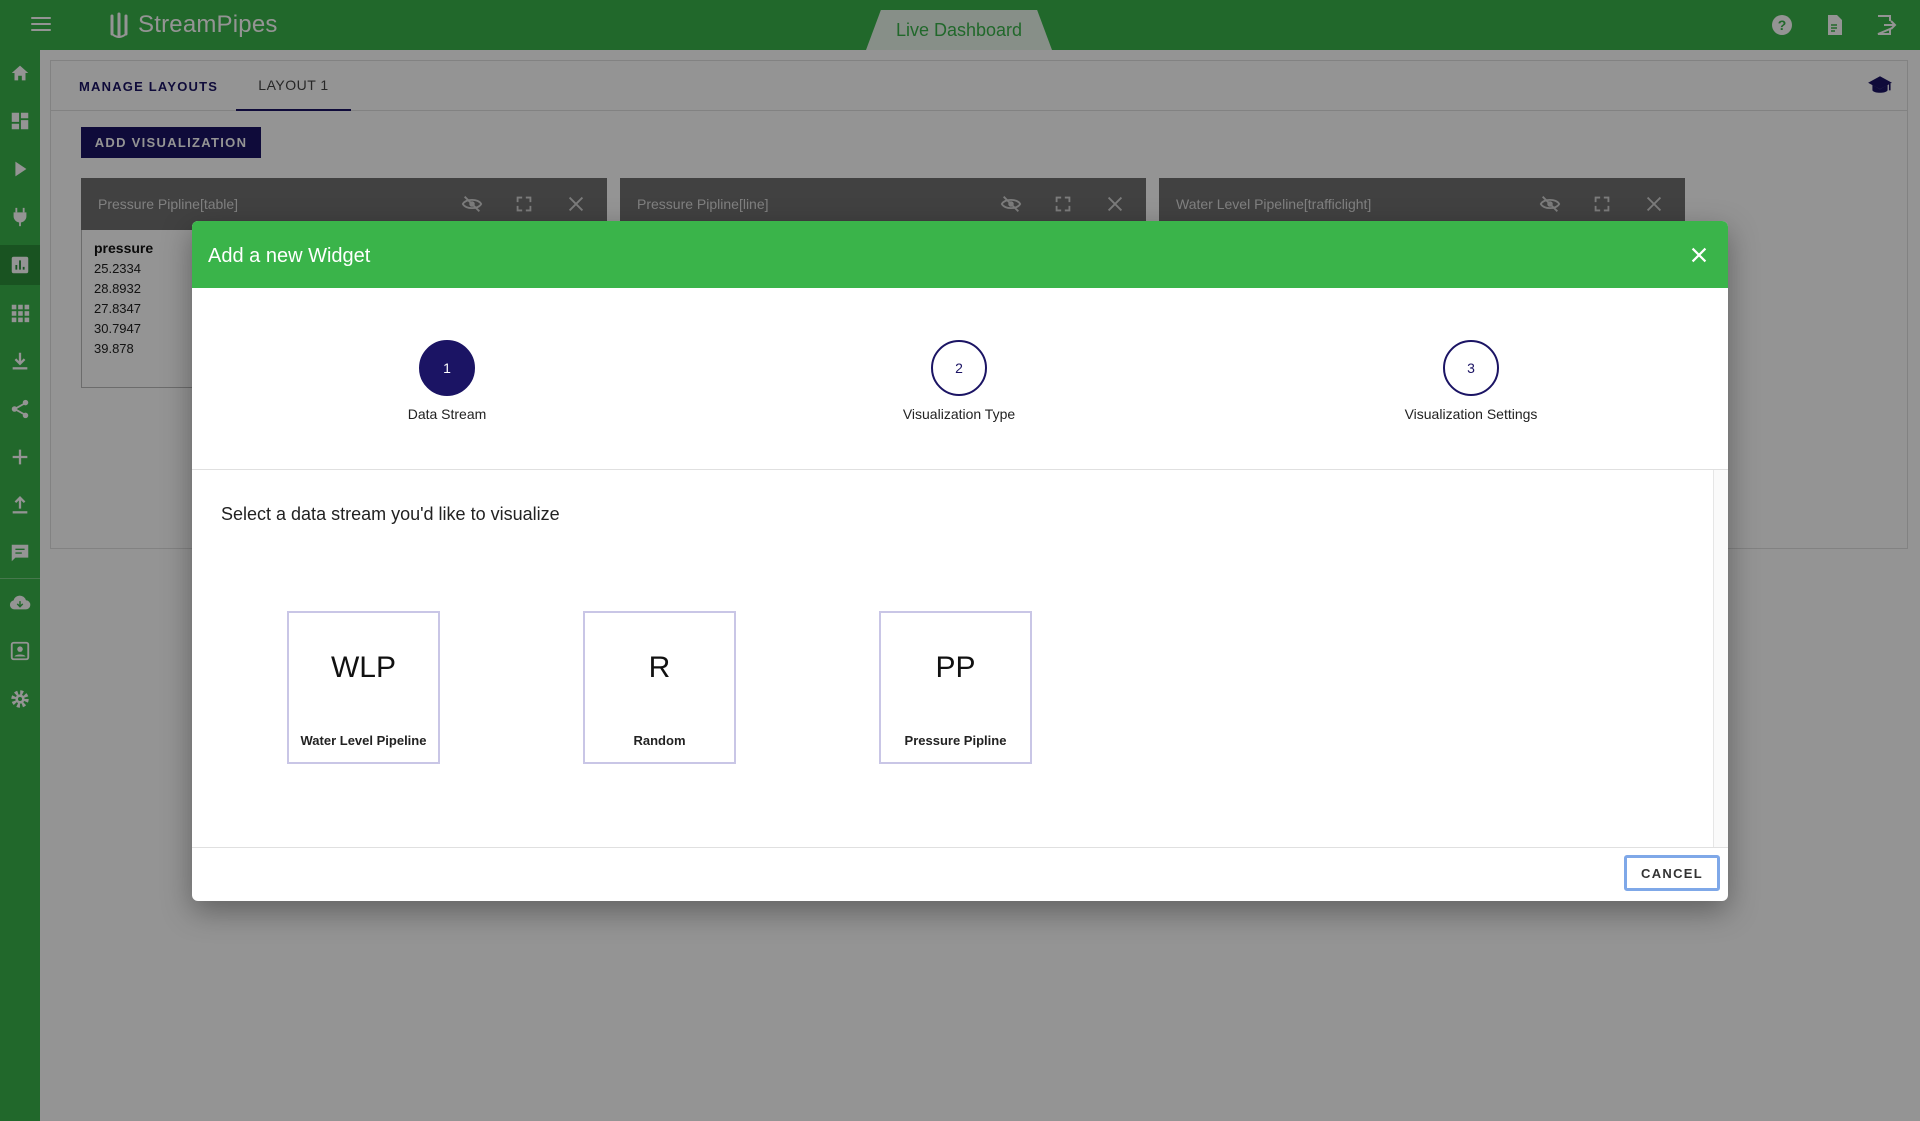  What do you see at coordinates (959, 368) in the screenshot?
I see `step-number: 2` at bounding box center [959, 368].